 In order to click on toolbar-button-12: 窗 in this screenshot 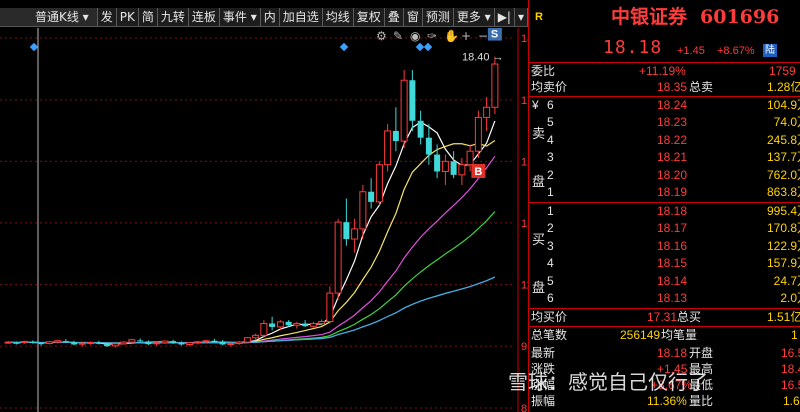, I will do `click(413, 17)`.